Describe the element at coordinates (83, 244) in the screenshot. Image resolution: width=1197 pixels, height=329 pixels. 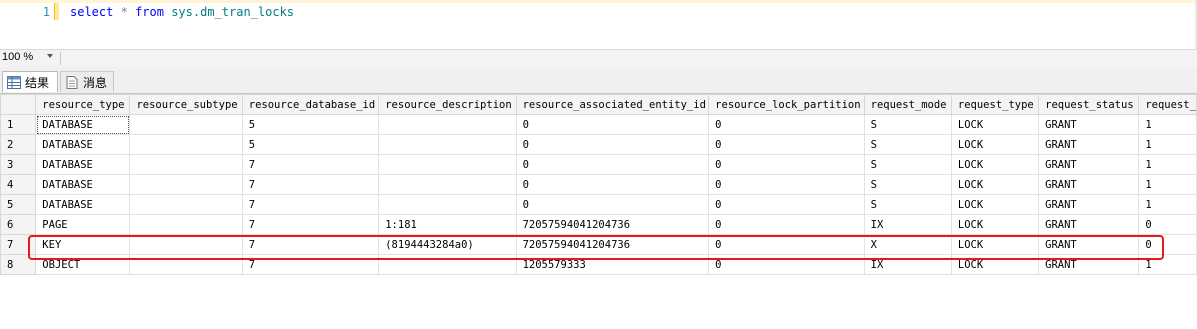
I see `table-cell: KEY` at that location.